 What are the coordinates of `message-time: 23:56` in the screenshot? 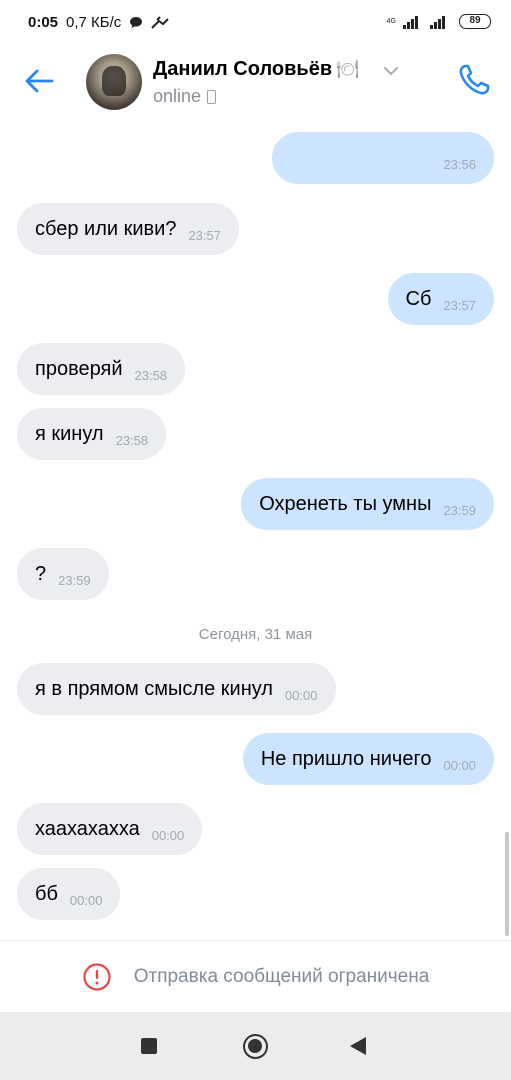 It's located at (459, 164).